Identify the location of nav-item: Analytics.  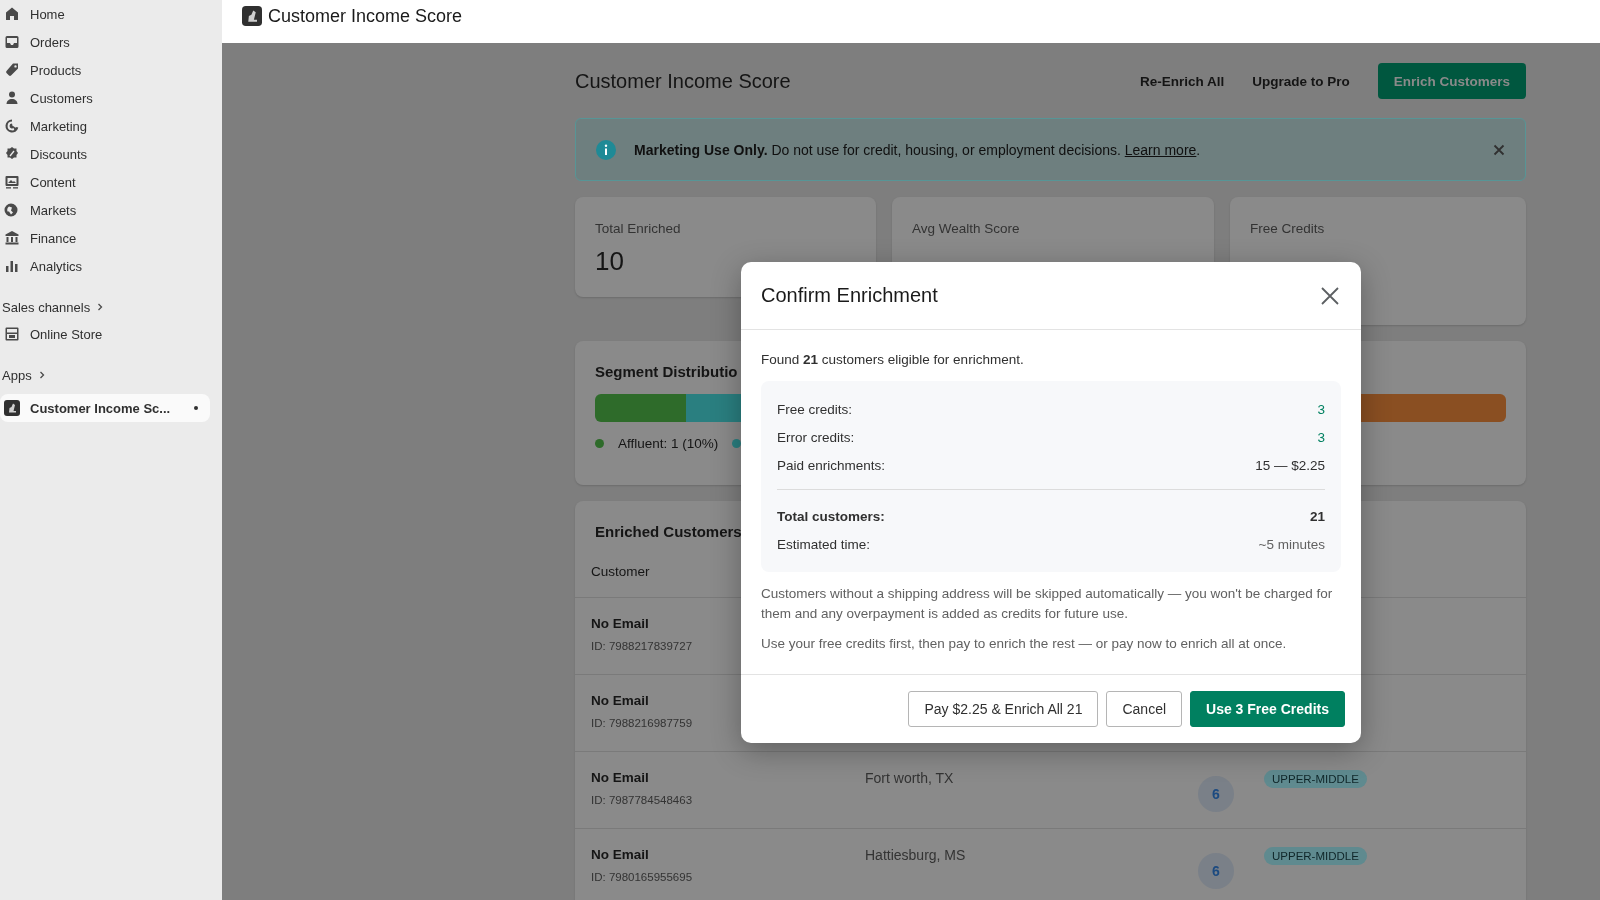
(107, 266).